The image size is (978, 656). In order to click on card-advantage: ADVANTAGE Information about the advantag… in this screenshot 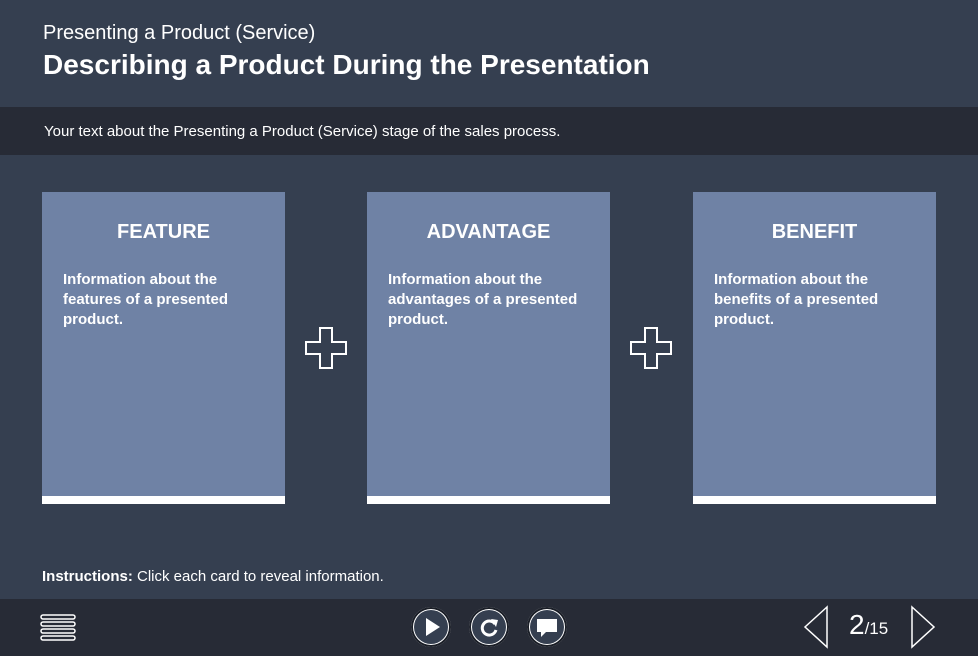, I will do `click(488, 348)`.